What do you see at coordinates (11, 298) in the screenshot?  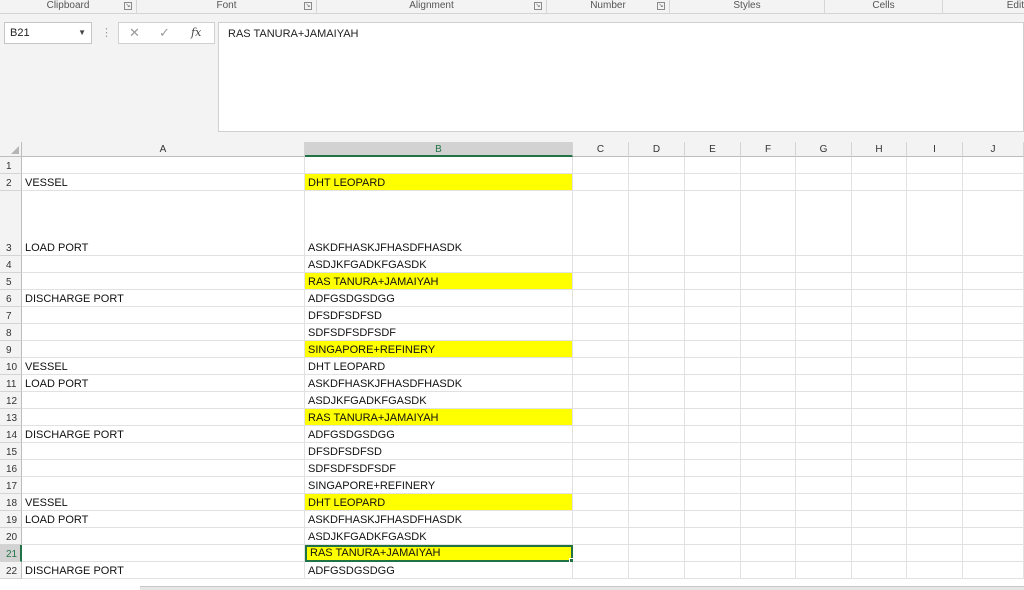 I see `row-header: 6` at bounding box center [11, 298].